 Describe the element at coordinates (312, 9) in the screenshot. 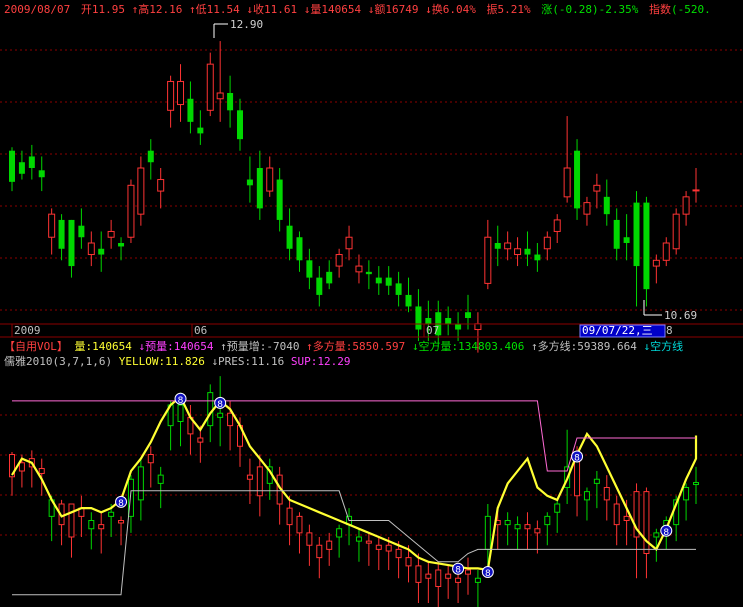

I see `vol-label: ↓量` at that location.